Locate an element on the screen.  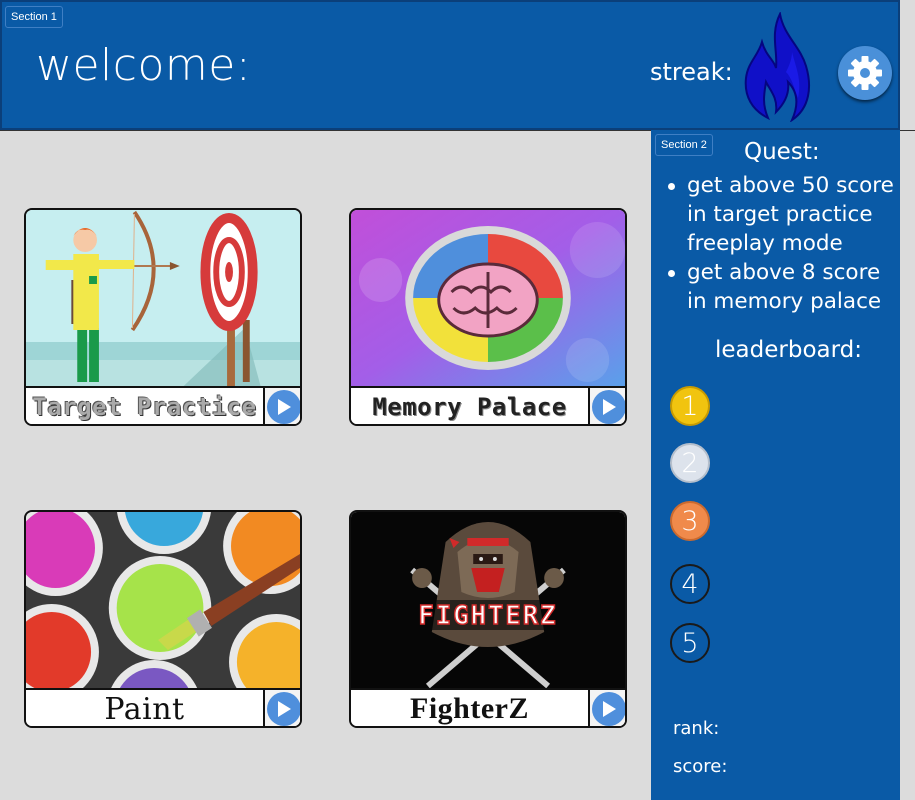
game-card-fighterz: FIGHTERZ FighterZ is located at coordinates (488, 619).